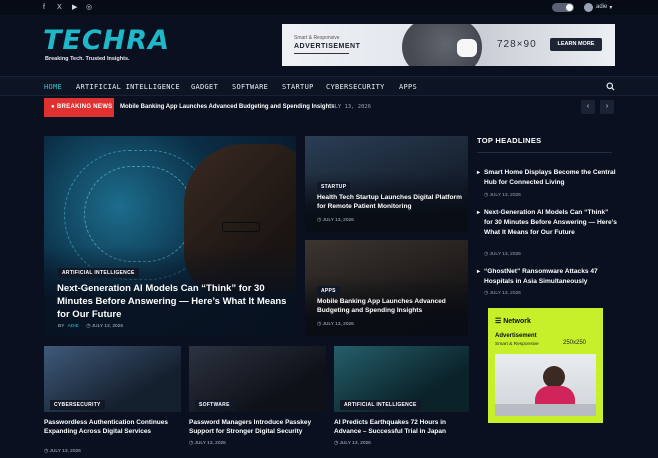 This screenshot has width=658, height=458. Describe the element at coordinates (74, 7) in the screenshot. I see `youtube-icon: ▶` at that location.